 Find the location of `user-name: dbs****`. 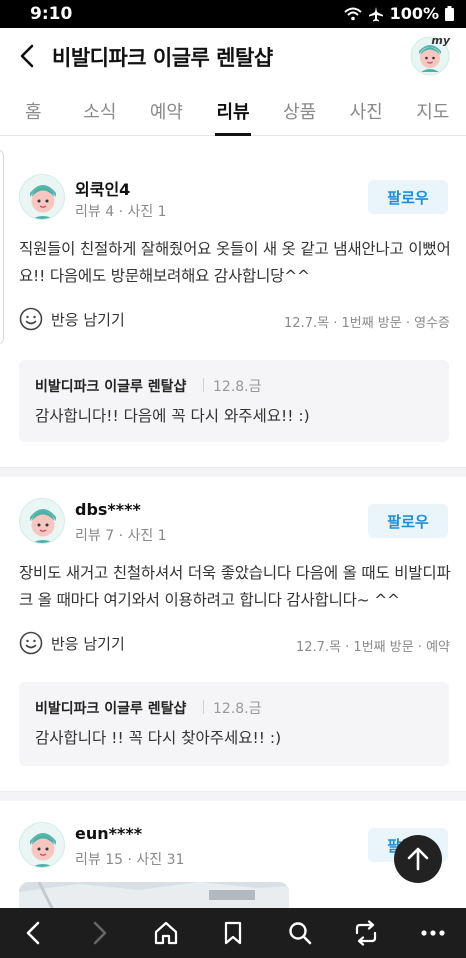

user-name: dbs**** is located at coordinates (108, 509).